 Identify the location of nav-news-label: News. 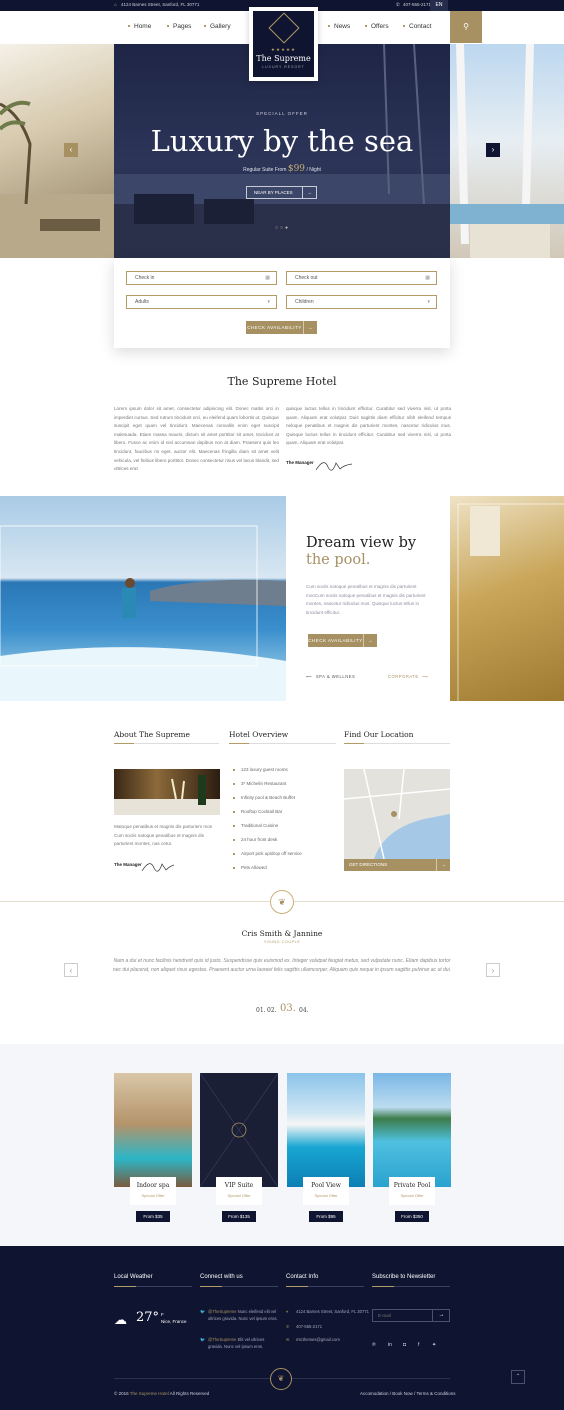
(342, 26).